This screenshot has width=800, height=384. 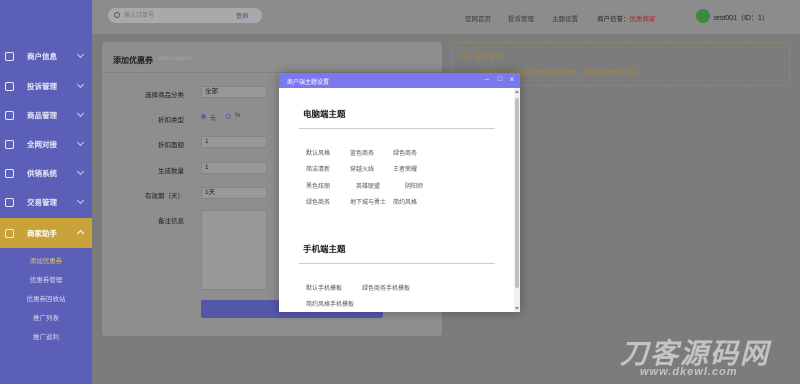 I want to click on sidebar-item-label: 商户信息, so click(x=42, y=56).